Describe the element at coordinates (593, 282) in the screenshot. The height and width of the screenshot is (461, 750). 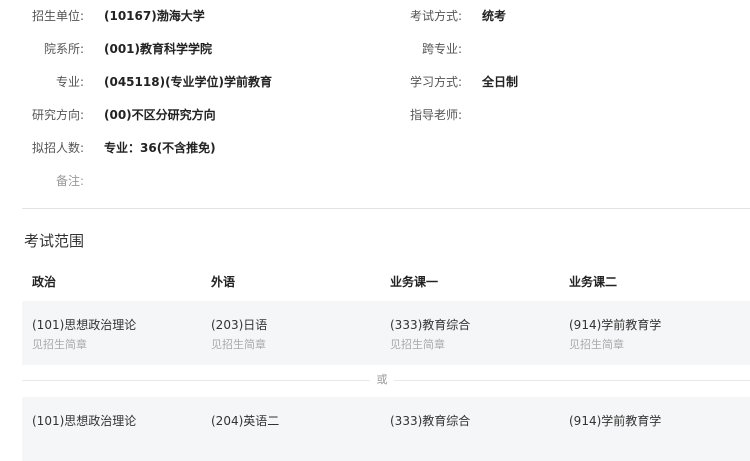
I see `header-course-two: 业务课二` at that location.